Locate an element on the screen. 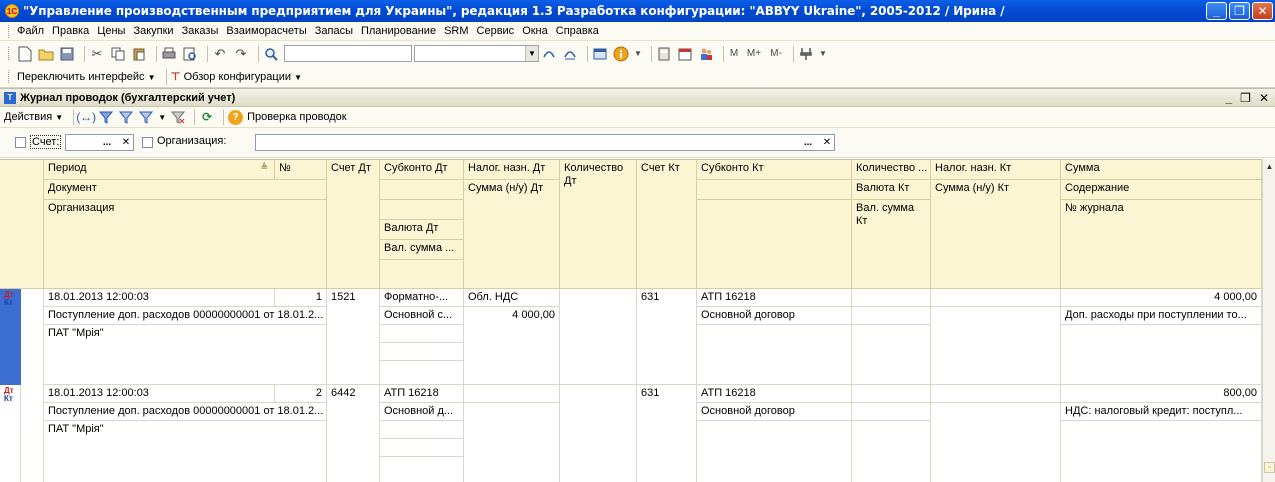 The width and height of the screenshot is (1275, 482). windows-icon is located at coordinates (600, 54).